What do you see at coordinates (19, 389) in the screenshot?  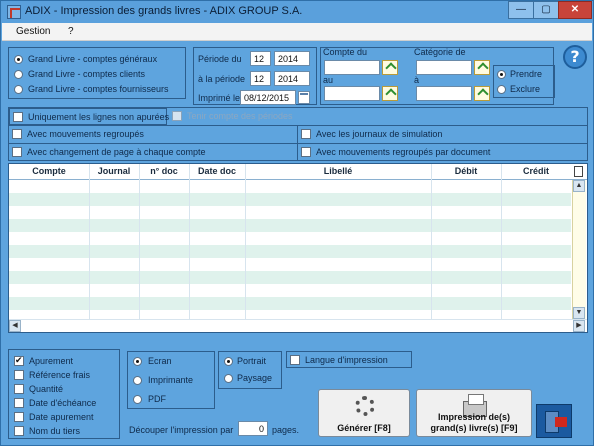 I see `option-quantity-checkbox` at bounding box center [19, 389].